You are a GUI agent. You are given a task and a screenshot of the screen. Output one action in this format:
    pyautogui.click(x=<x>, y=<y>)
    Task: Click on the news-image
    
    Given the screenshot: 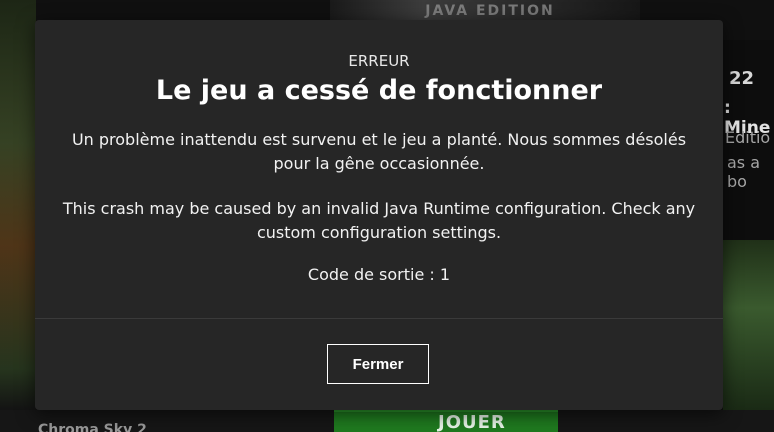 What is the action you would take?
    pyautogui.click(x=748, y=325)
    